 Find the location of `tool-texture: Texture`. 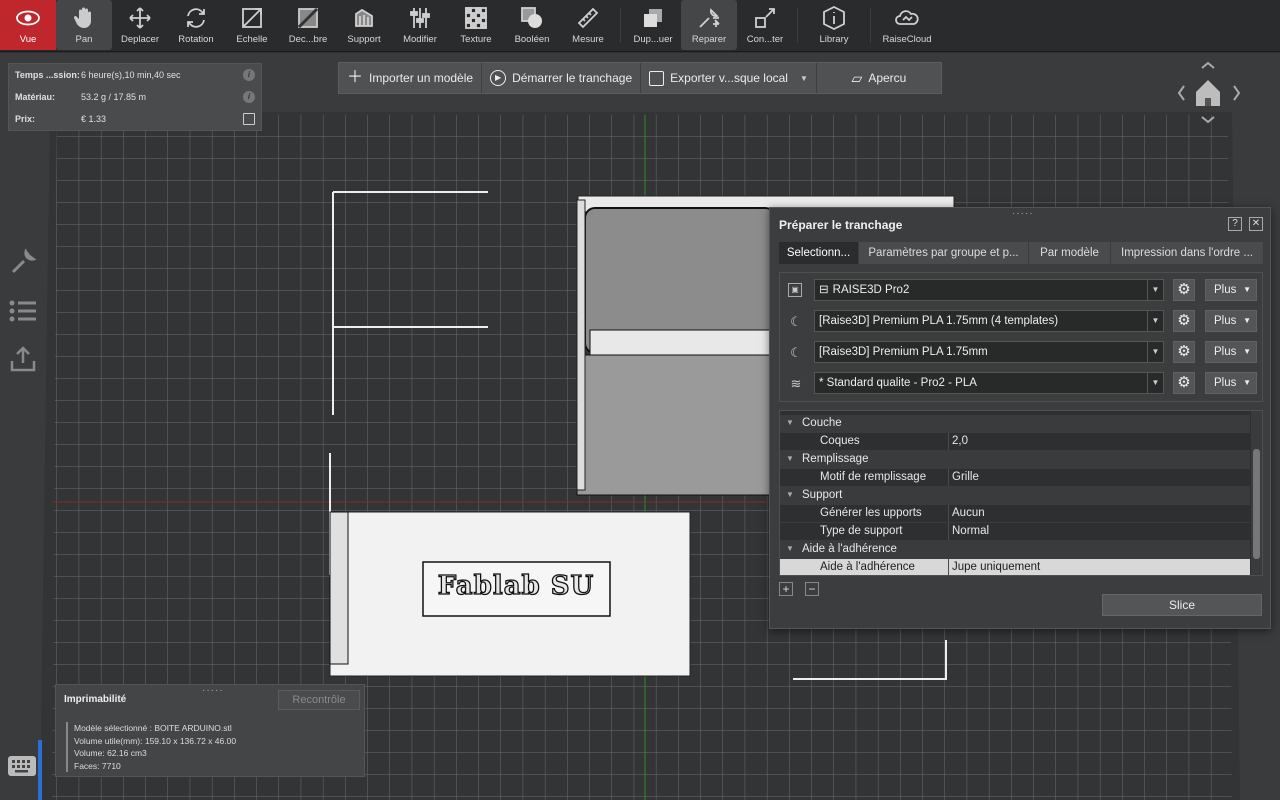

tool-texture: Texture is located at coordinates (476, 25).